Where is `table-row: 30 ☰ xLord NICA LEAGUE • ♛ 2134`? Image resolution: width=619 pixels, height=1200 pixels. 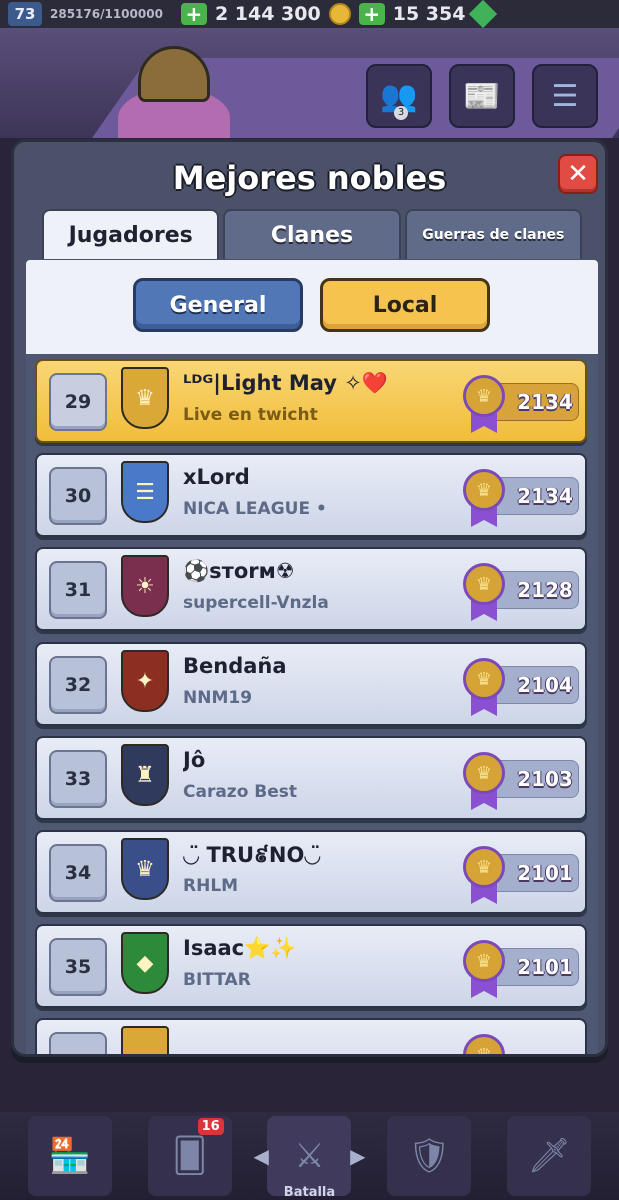
table-row: 30 ☰ xLord NICA LEAGUE • ♛ 2134 is located at coordinates (311, 495).